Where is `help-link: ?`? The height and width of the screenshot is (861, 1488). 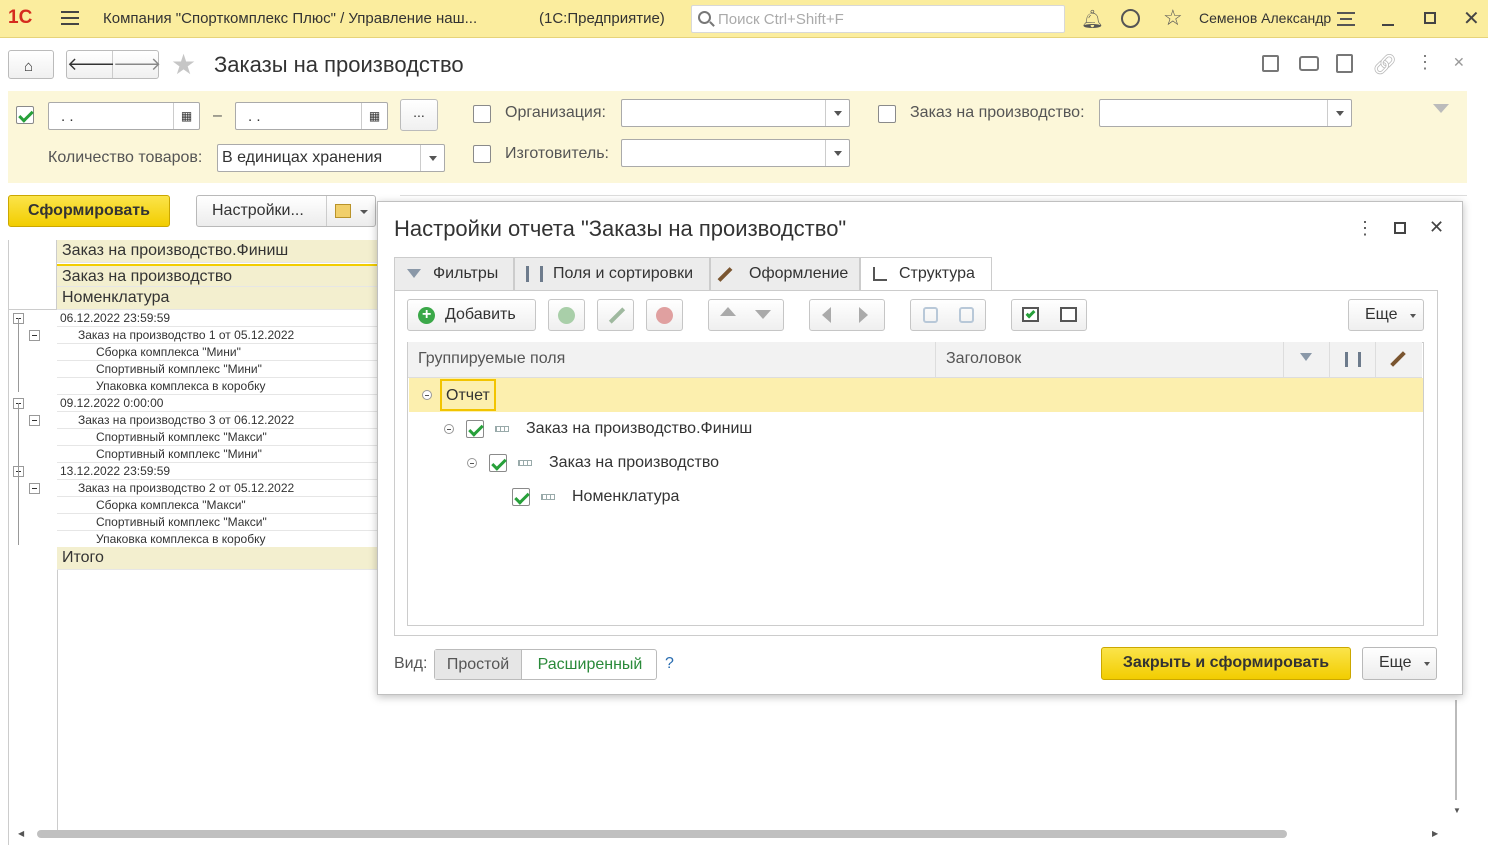 help-link: ? is located at coordinates (669, 664).